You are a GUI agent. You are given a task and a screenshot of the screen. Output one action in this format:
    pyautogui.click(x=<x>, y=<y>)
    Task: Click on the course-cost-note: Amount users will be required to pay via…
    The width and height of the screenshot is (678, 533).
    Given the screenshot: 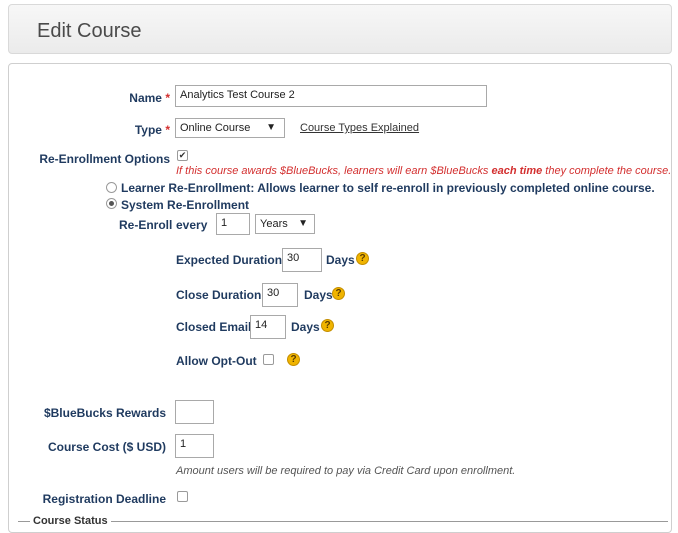 What is the action you would take?
    pyautogui.click(x=346, y=471)
    